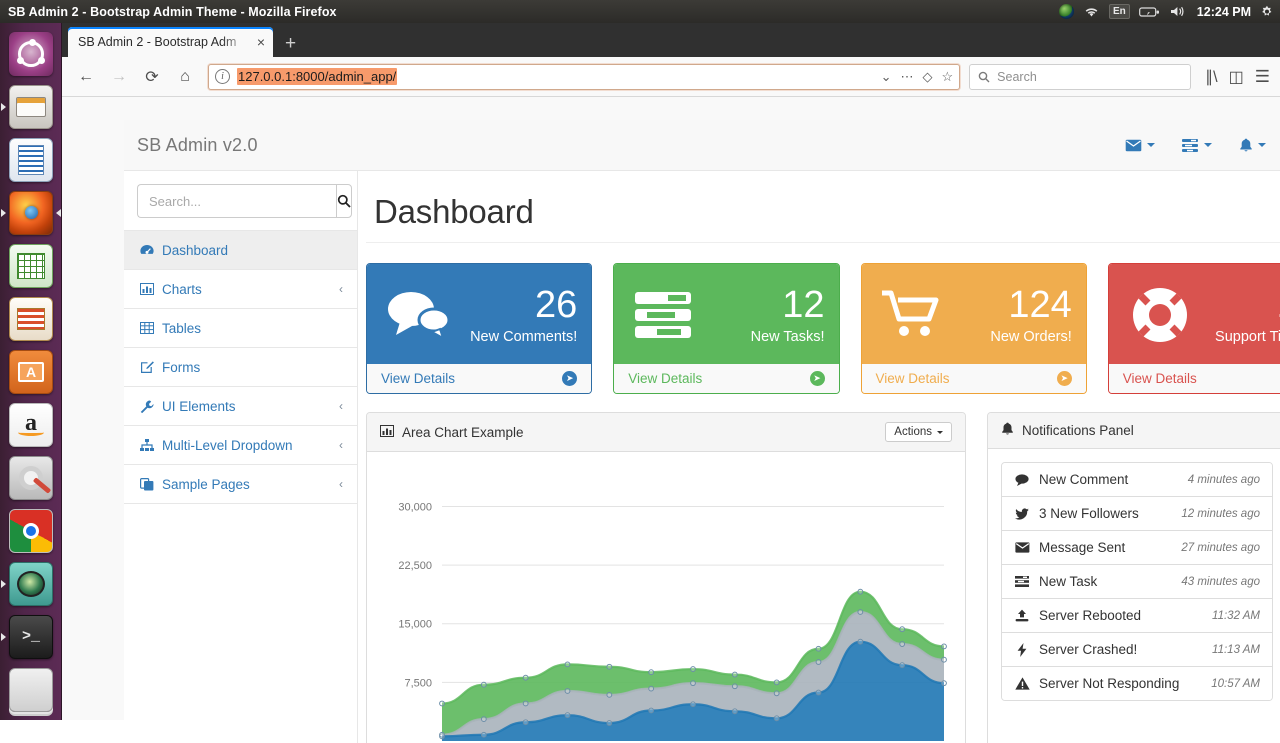  I want to click on page-actions-icon: ⋯, so click(907, 77).